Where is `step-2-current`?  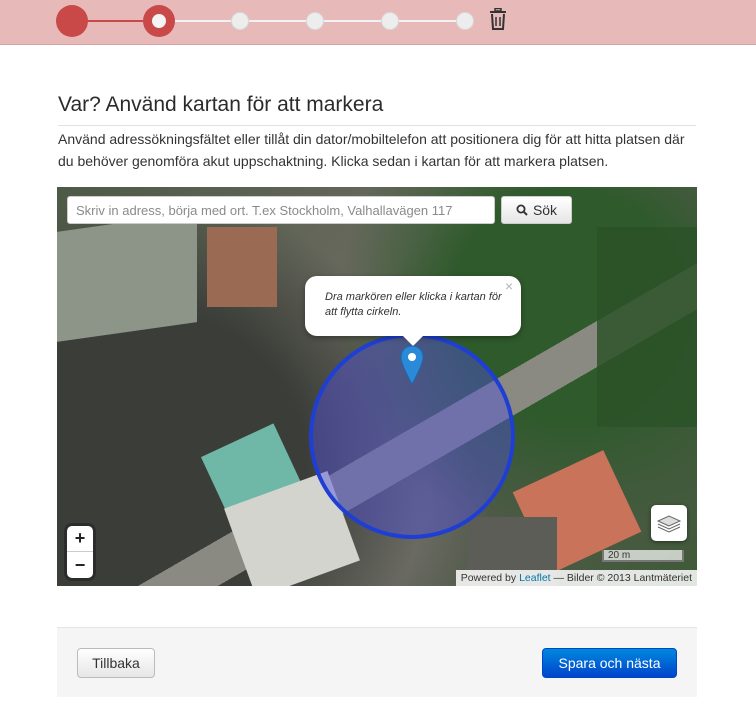 step-2-current is located at coordinates (159, 21).